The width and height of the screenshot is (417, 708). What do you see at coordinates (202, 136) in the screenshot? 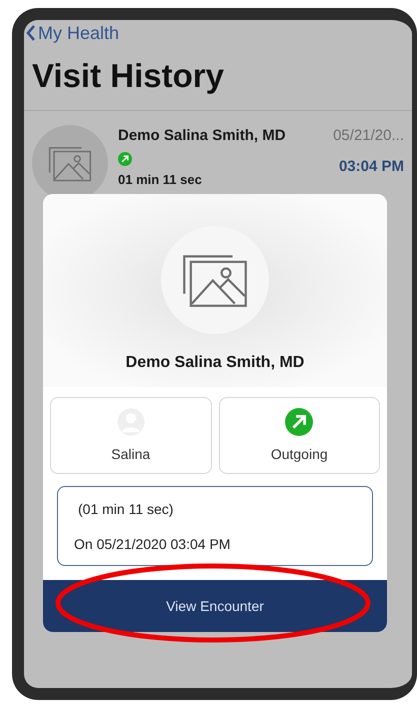
I see `visit-name: Demo Salina Smith, MD` at bounding box center [202, 136].